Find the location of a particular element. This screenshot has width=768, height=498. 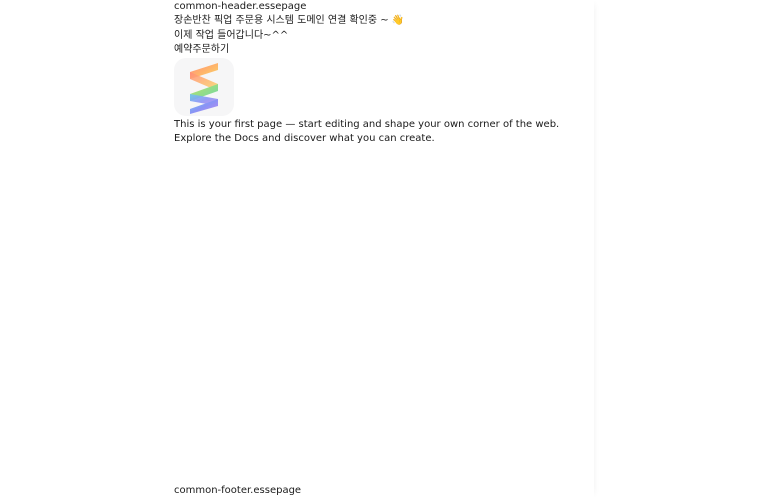

intro-line-2-before: Explore the is located at coordinates (204, 138).